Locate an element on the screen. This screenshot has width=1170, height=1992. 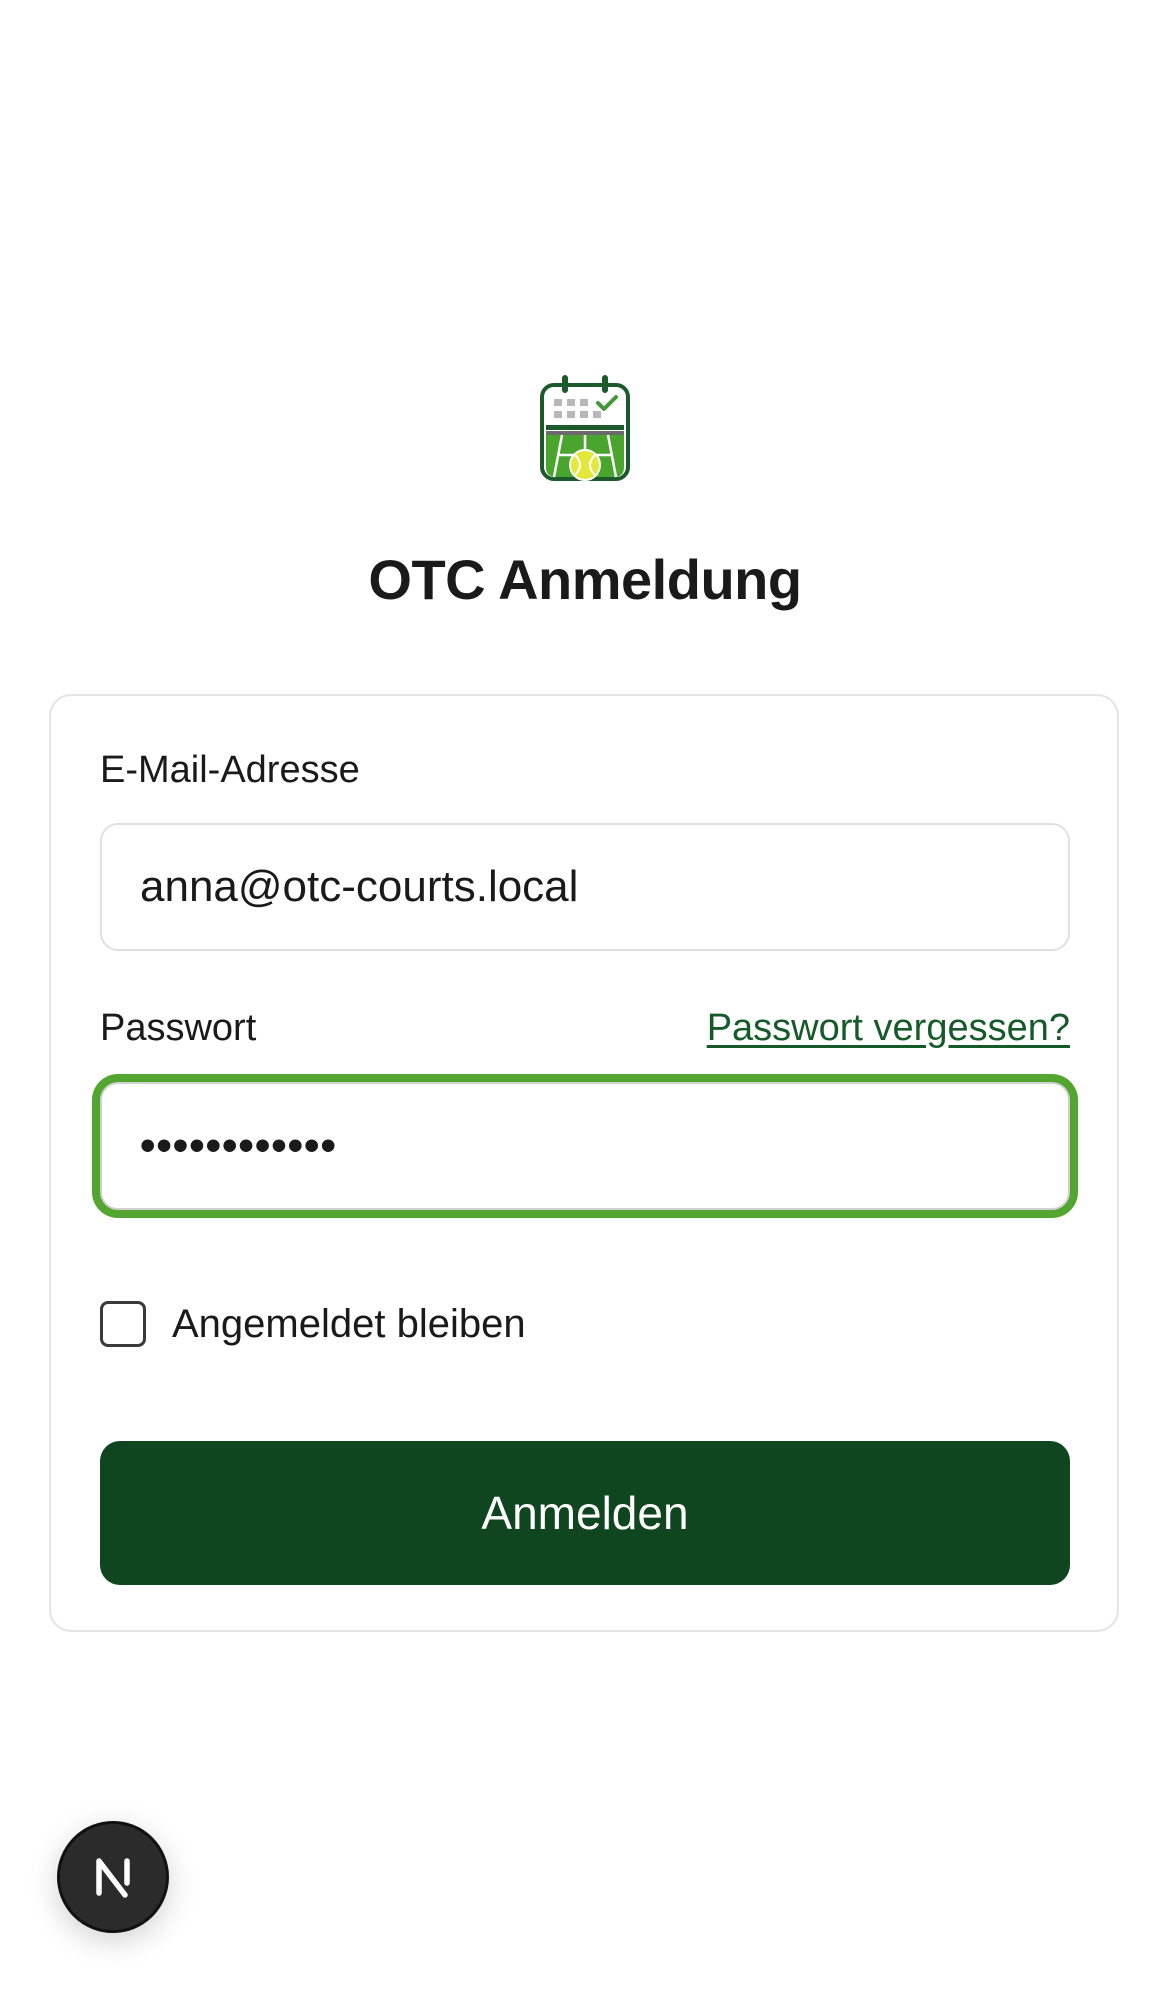
login-button: Anmelden is located at coordinates (585, 1513).